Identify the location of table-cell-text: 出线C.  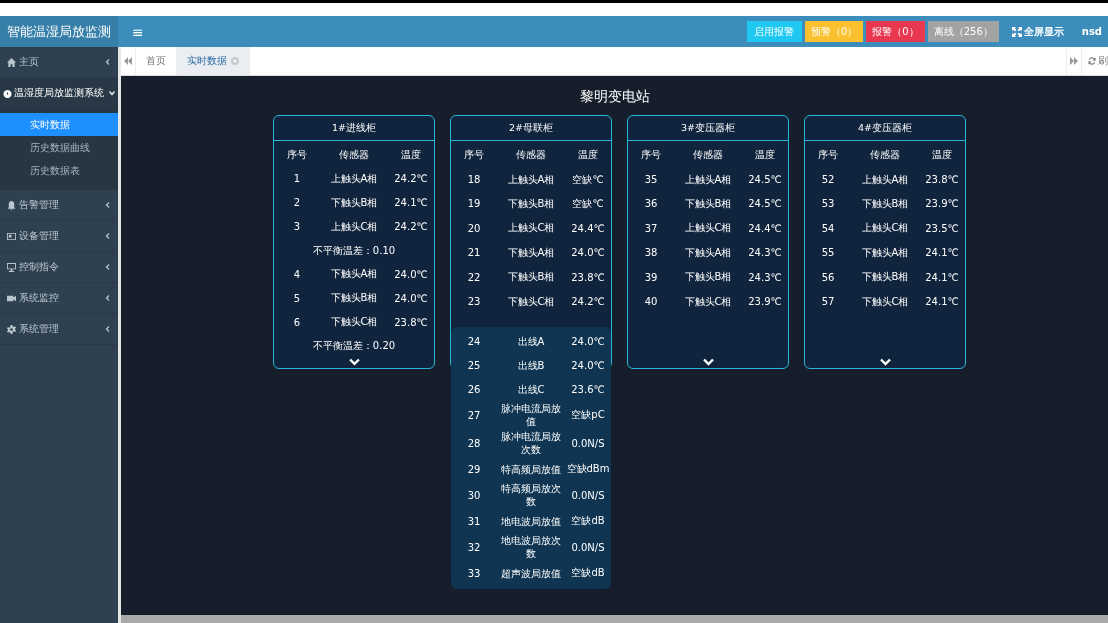
(531, 389).